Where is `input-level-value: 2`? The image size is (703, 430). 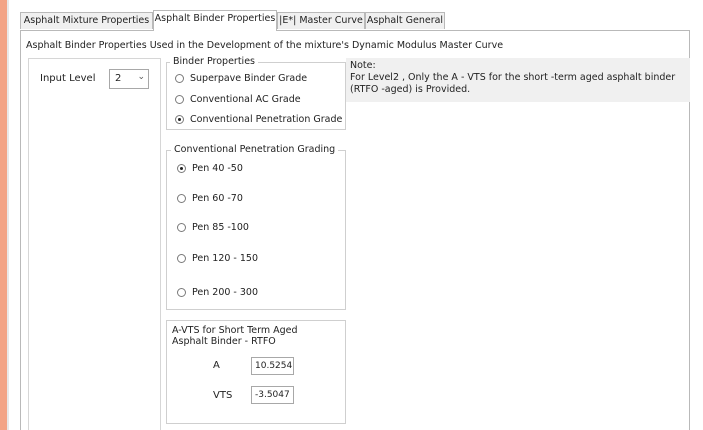 input-level-value: 2 is located at coordinates (118, 78).